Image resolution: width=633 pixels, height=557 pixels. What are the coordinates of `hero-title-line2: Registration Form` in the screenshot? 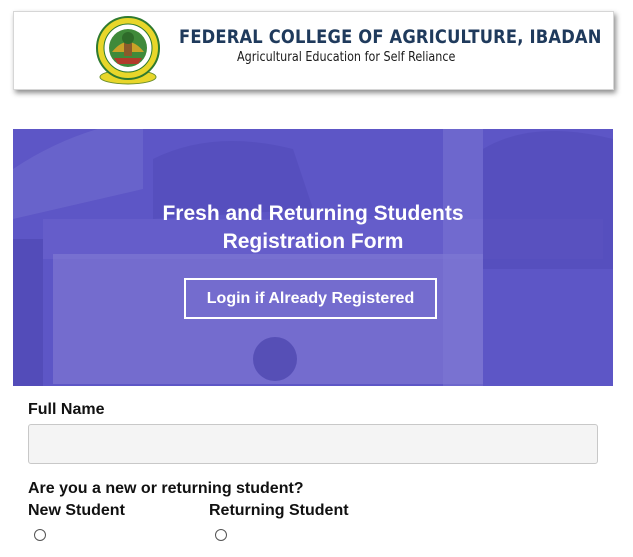 It's located at (313, 241).